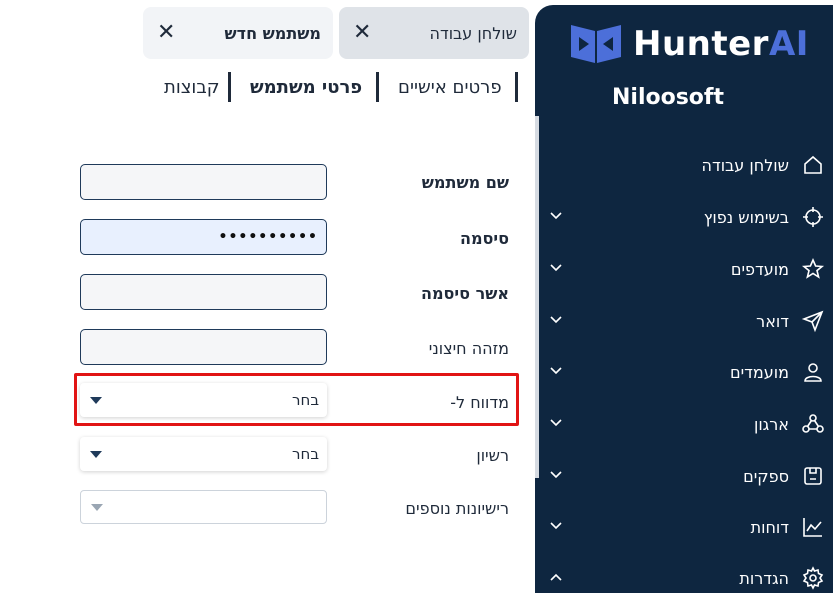 This screenshot has width=833, height=593. Describe the element at coordinates (492, 455) in the screenshot. I see `license-label: רשיון` at that location.